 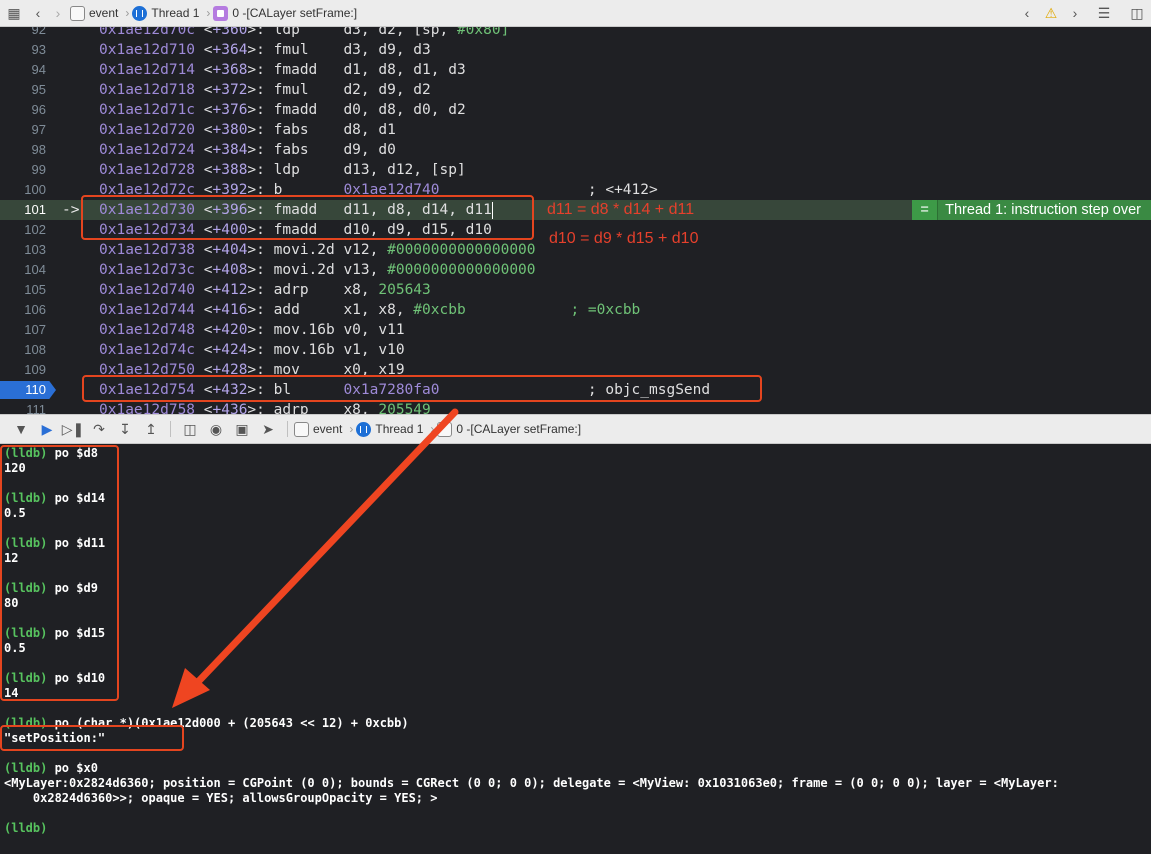 What do you see at coordinates (575, 407) in the screenshot?
I see `disassembly-row: 111 0x1ae12d758 <+436>: adrp x8, 205549` at bounding box center [575, 407].